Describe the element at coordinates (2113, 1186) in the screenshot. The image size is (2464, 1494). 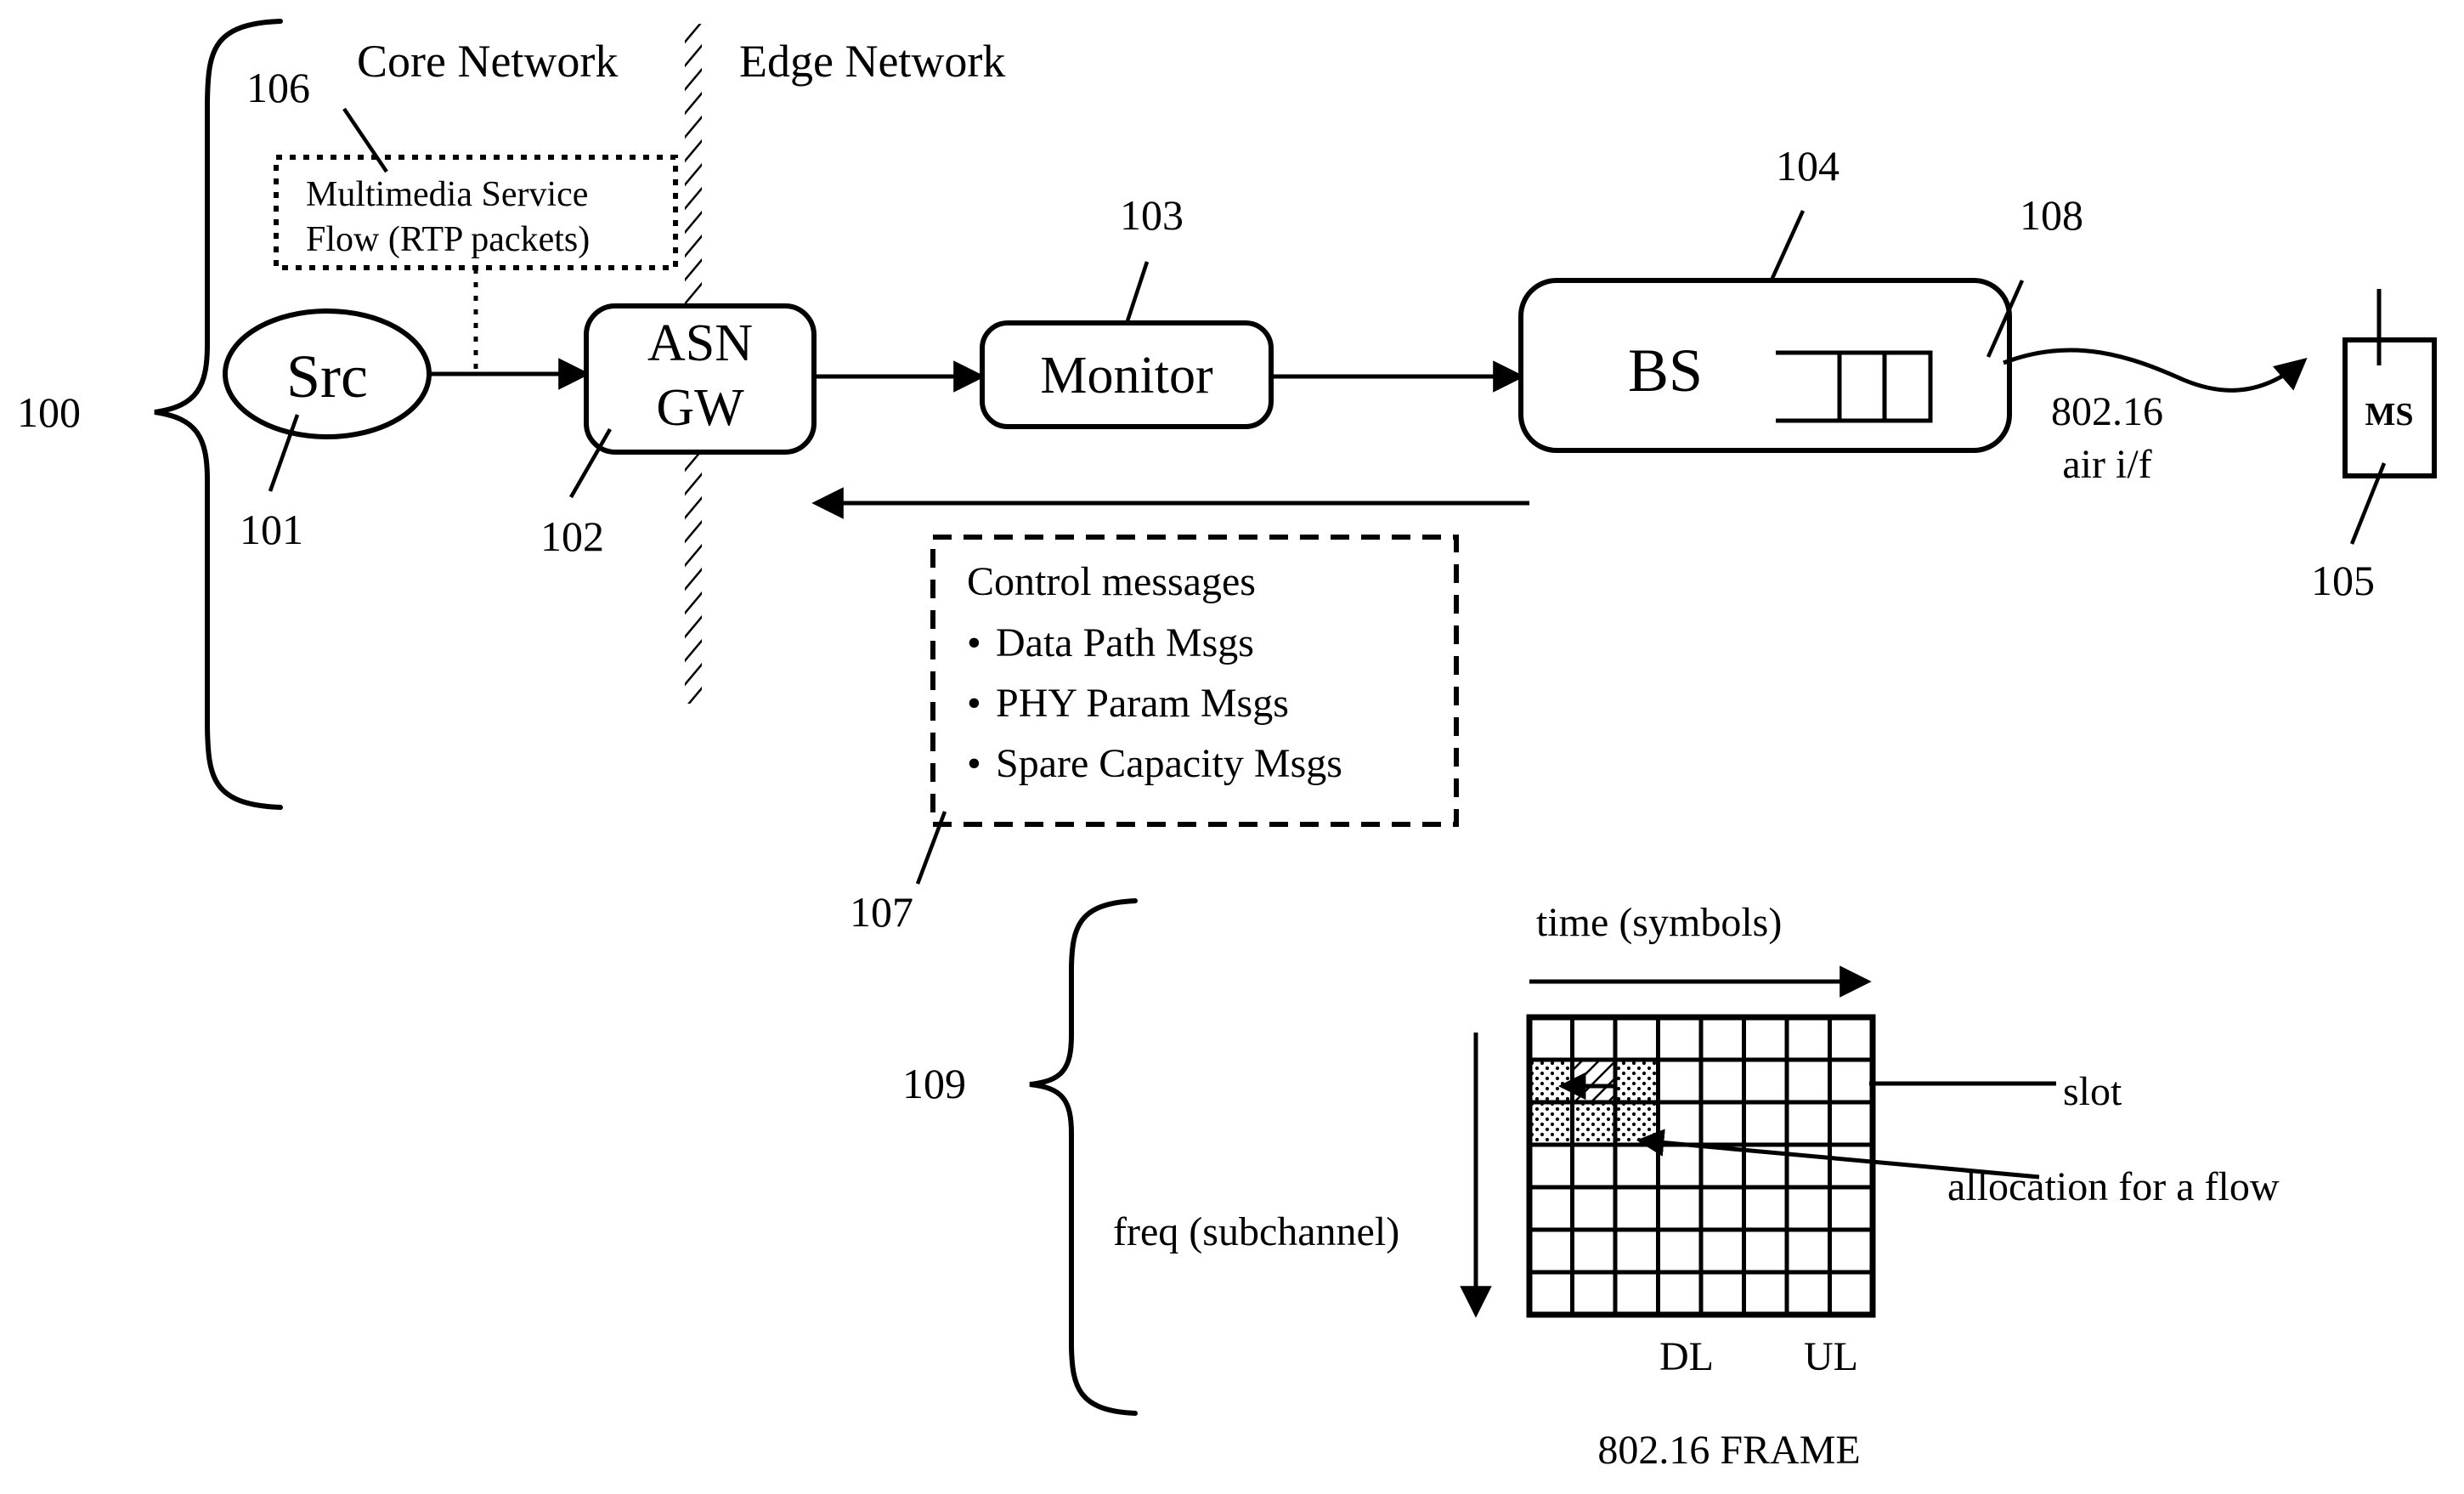
I see `allocation-label: allocation for a flow` at that location.